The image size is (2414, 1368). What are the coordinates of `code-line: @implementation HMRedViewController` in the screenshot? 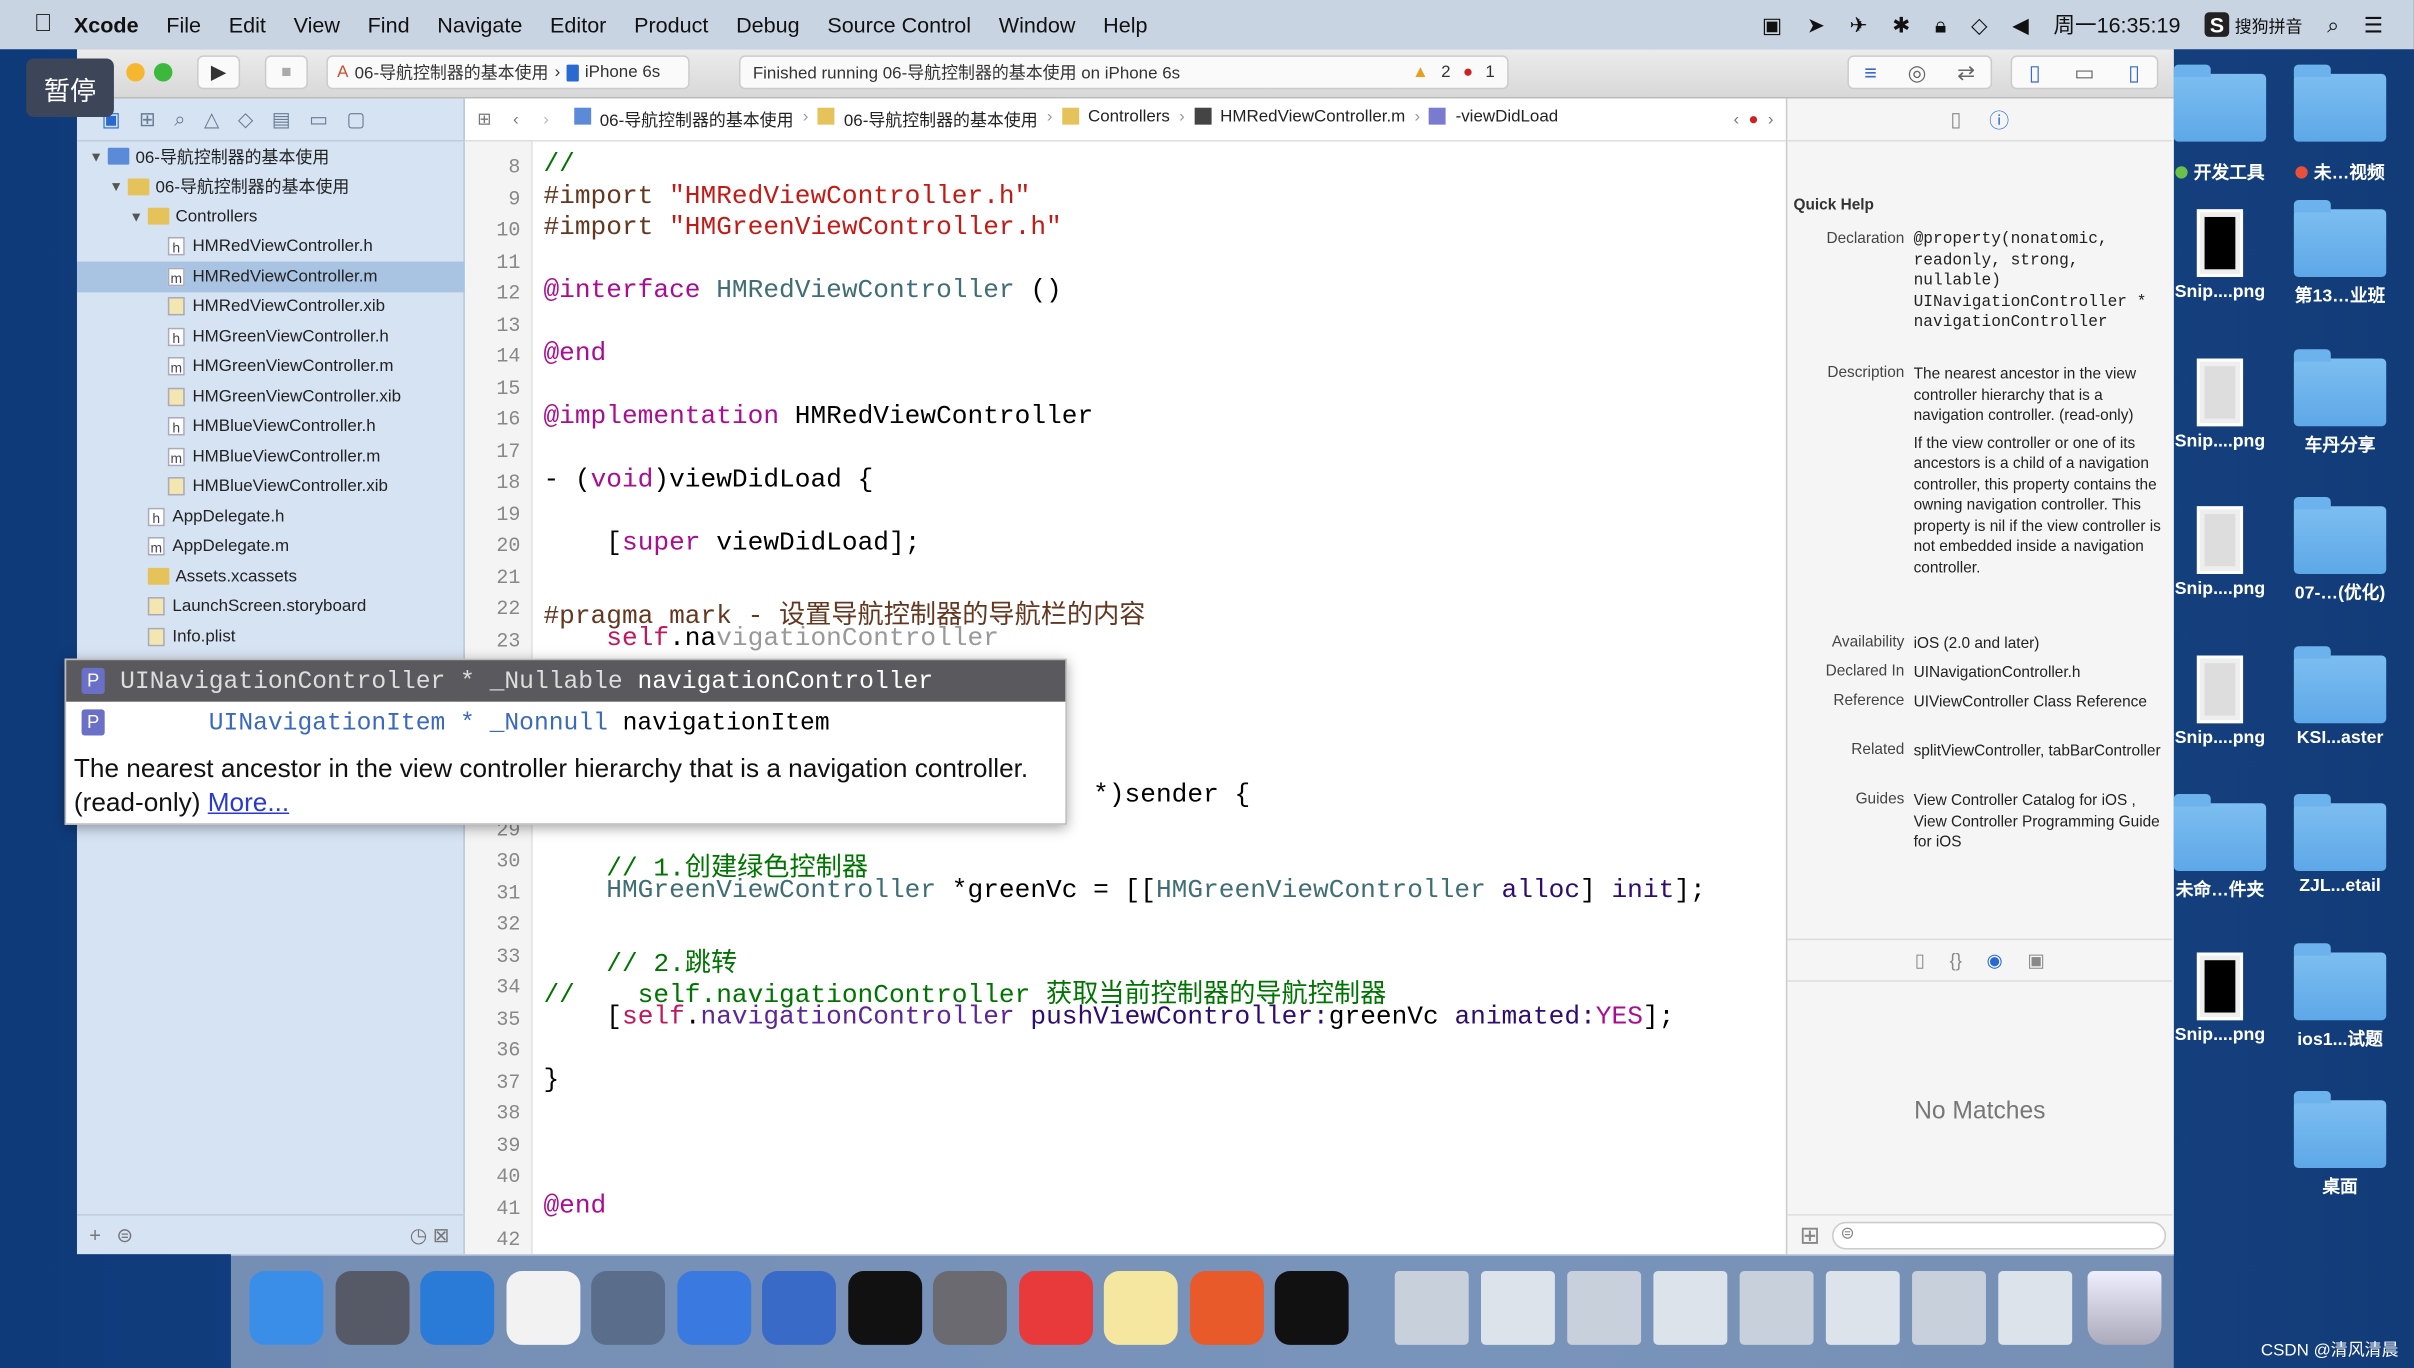 It's located at (818, 417).